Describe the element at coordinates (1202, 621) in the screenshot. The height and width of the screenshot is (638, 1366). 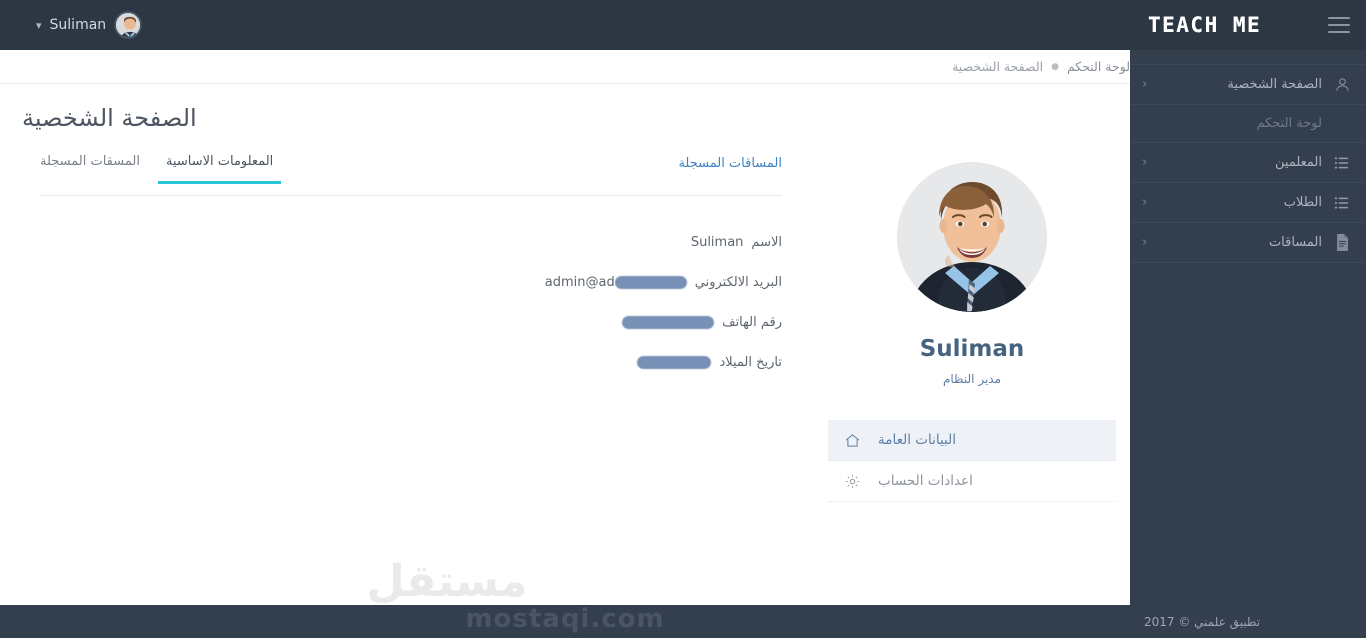
I see `copyright-text: تطبيق علمني © 2017` at that location.